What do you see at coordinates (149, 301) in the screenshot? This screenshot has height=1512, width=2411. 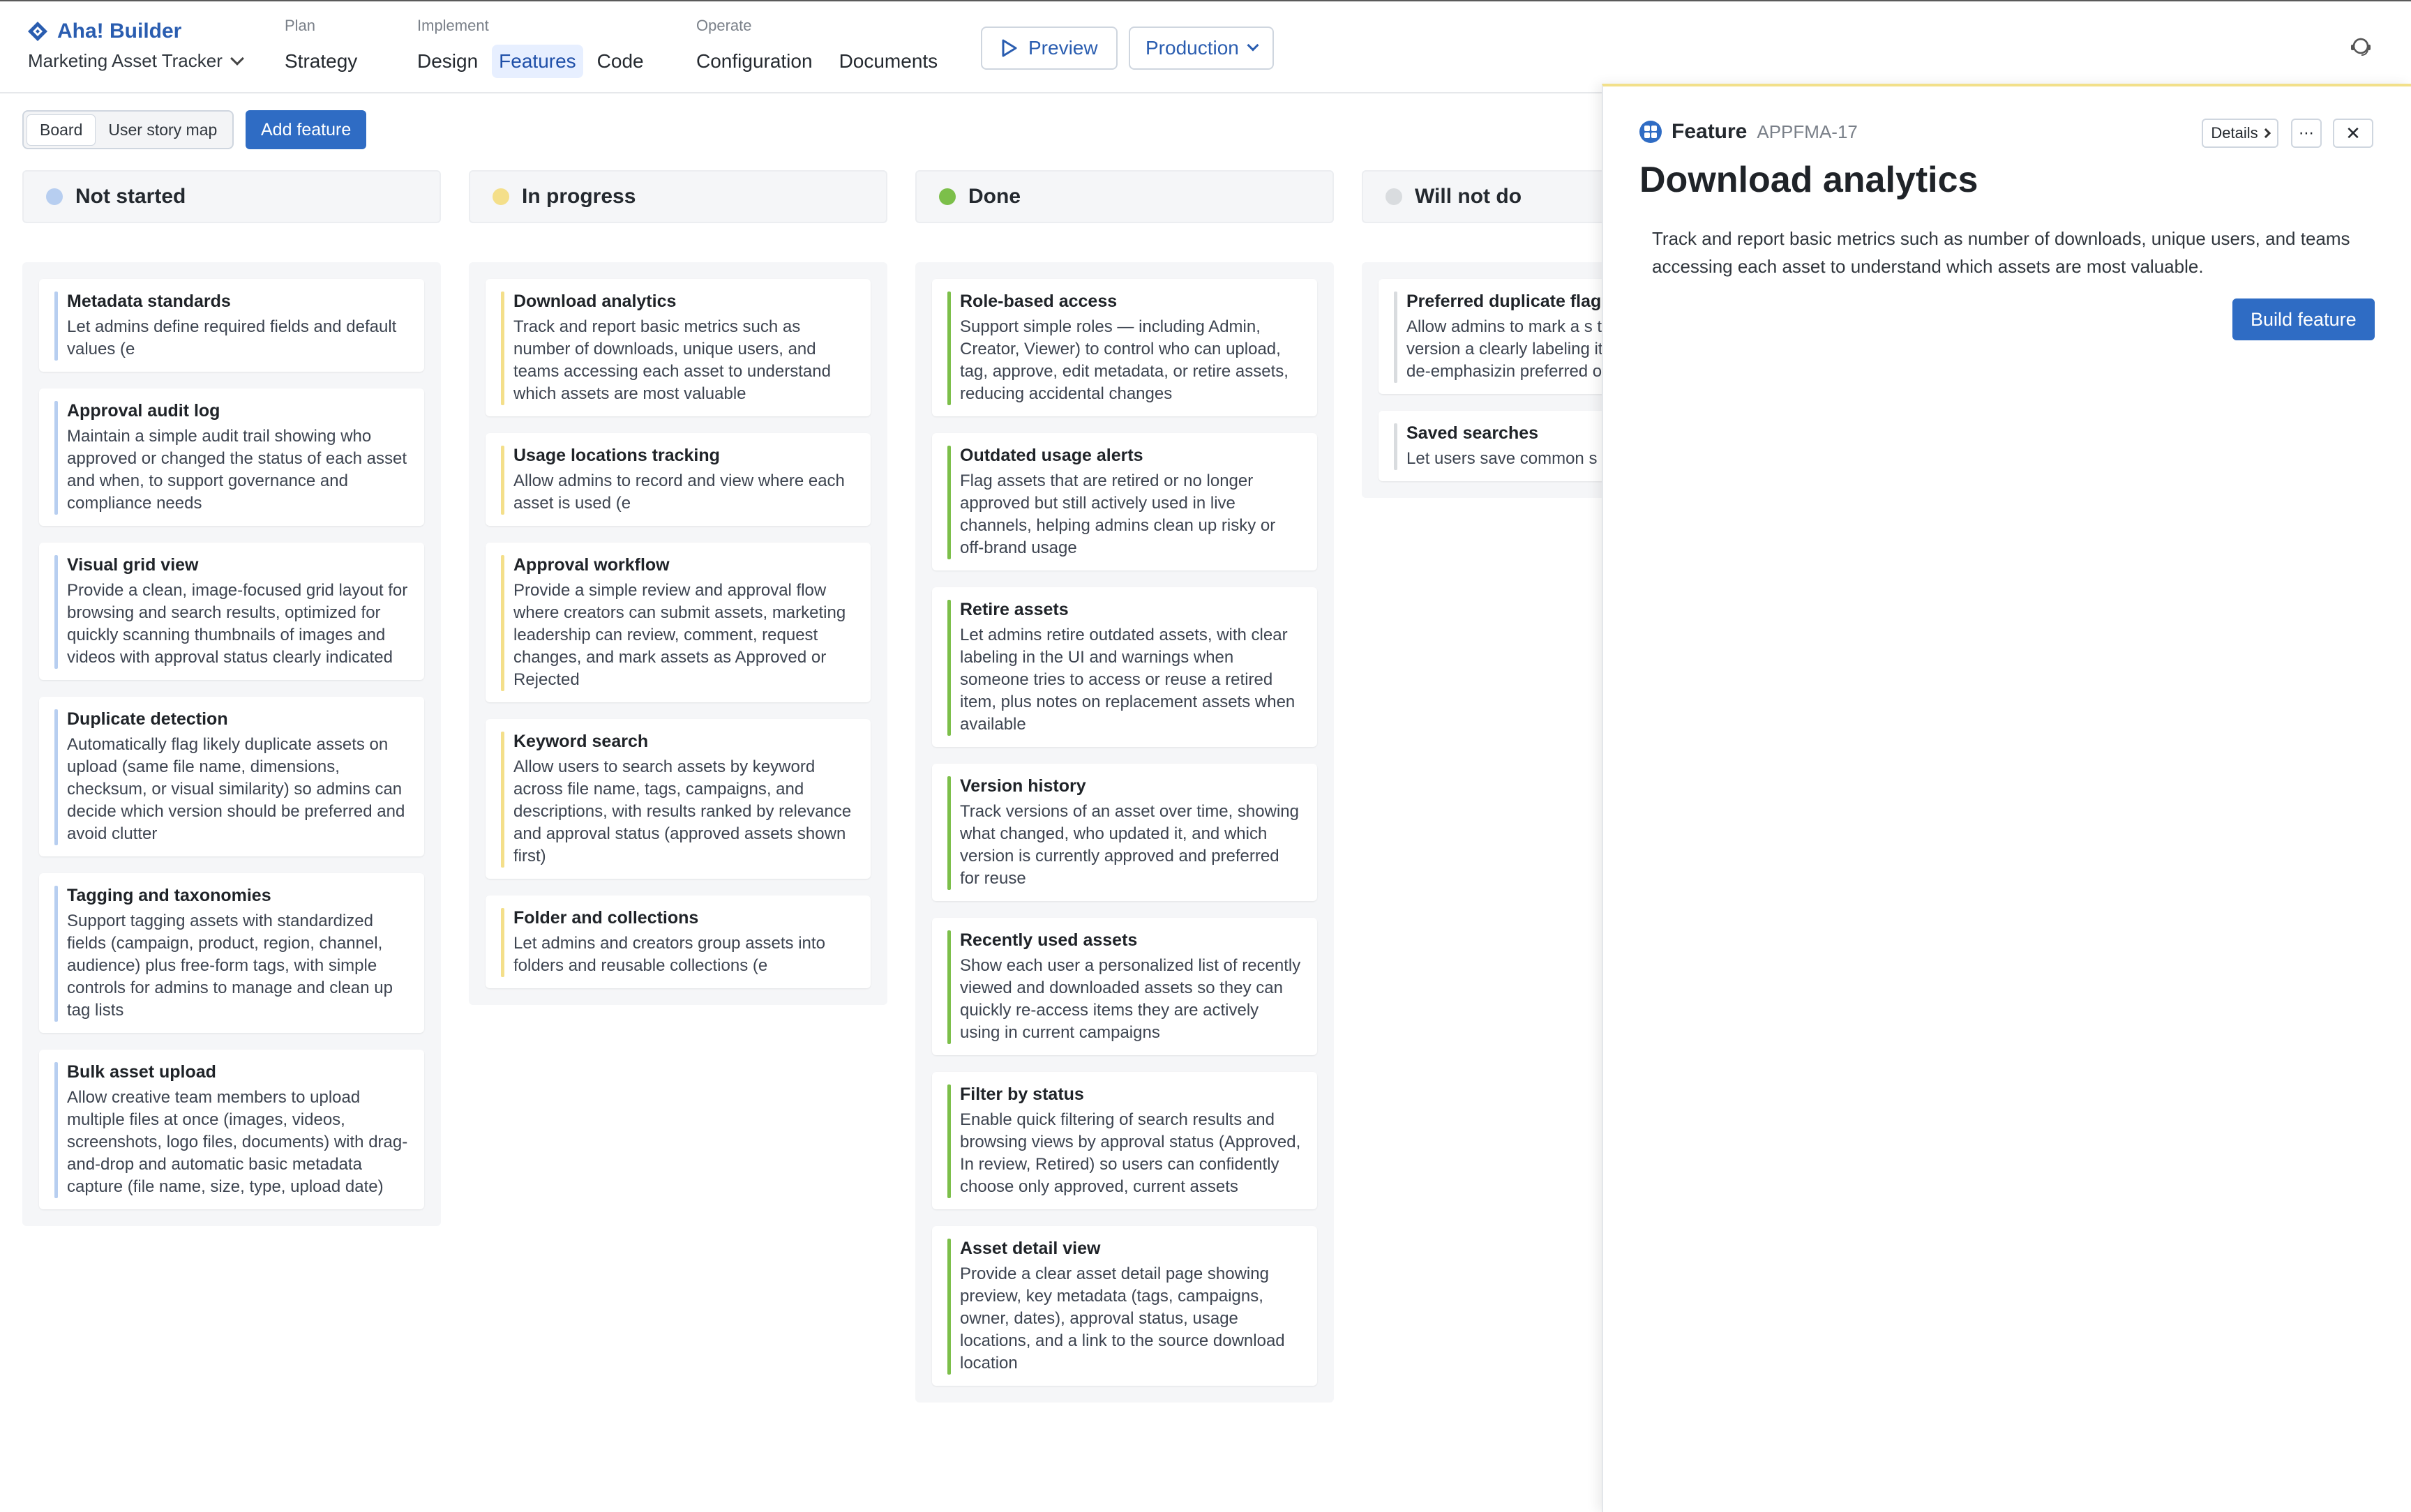 I see `card-title: Metadata standards` at bounding box center [149, 301].